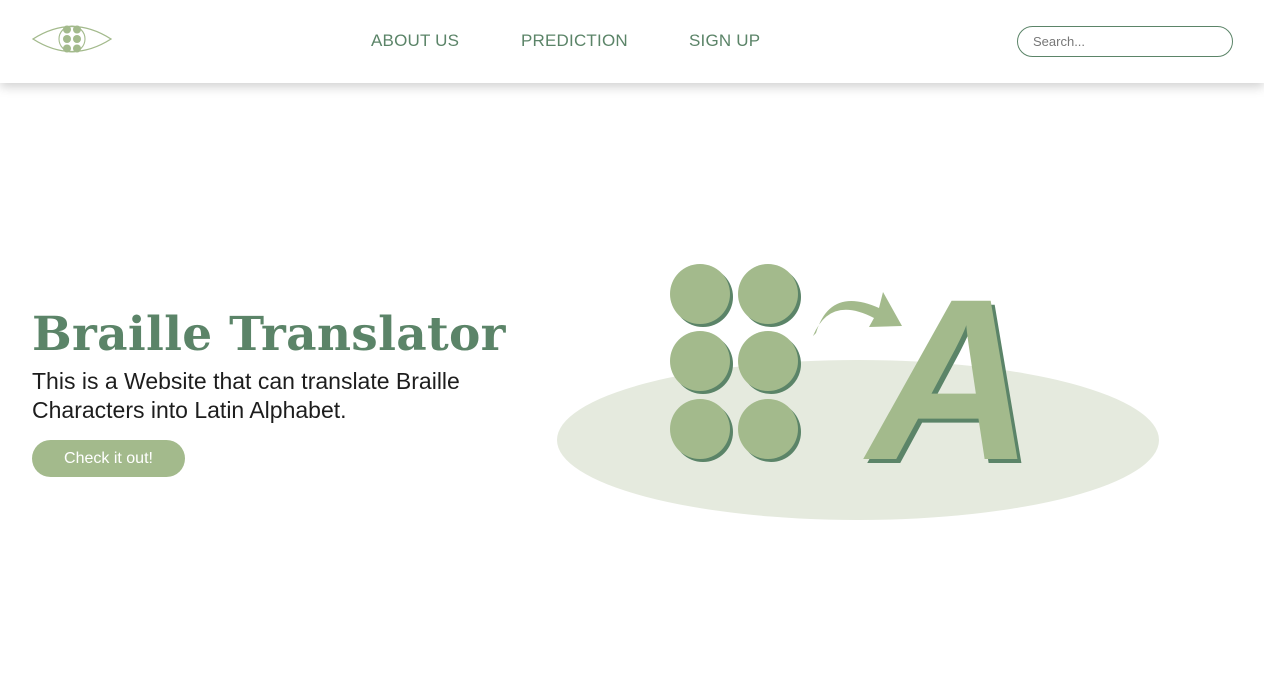 The height and width of the screenshot is (686, 1264). Describe the element at coordinates (269, 334) in the screenshot. I see `hero-title: Braille Translator` at that location.